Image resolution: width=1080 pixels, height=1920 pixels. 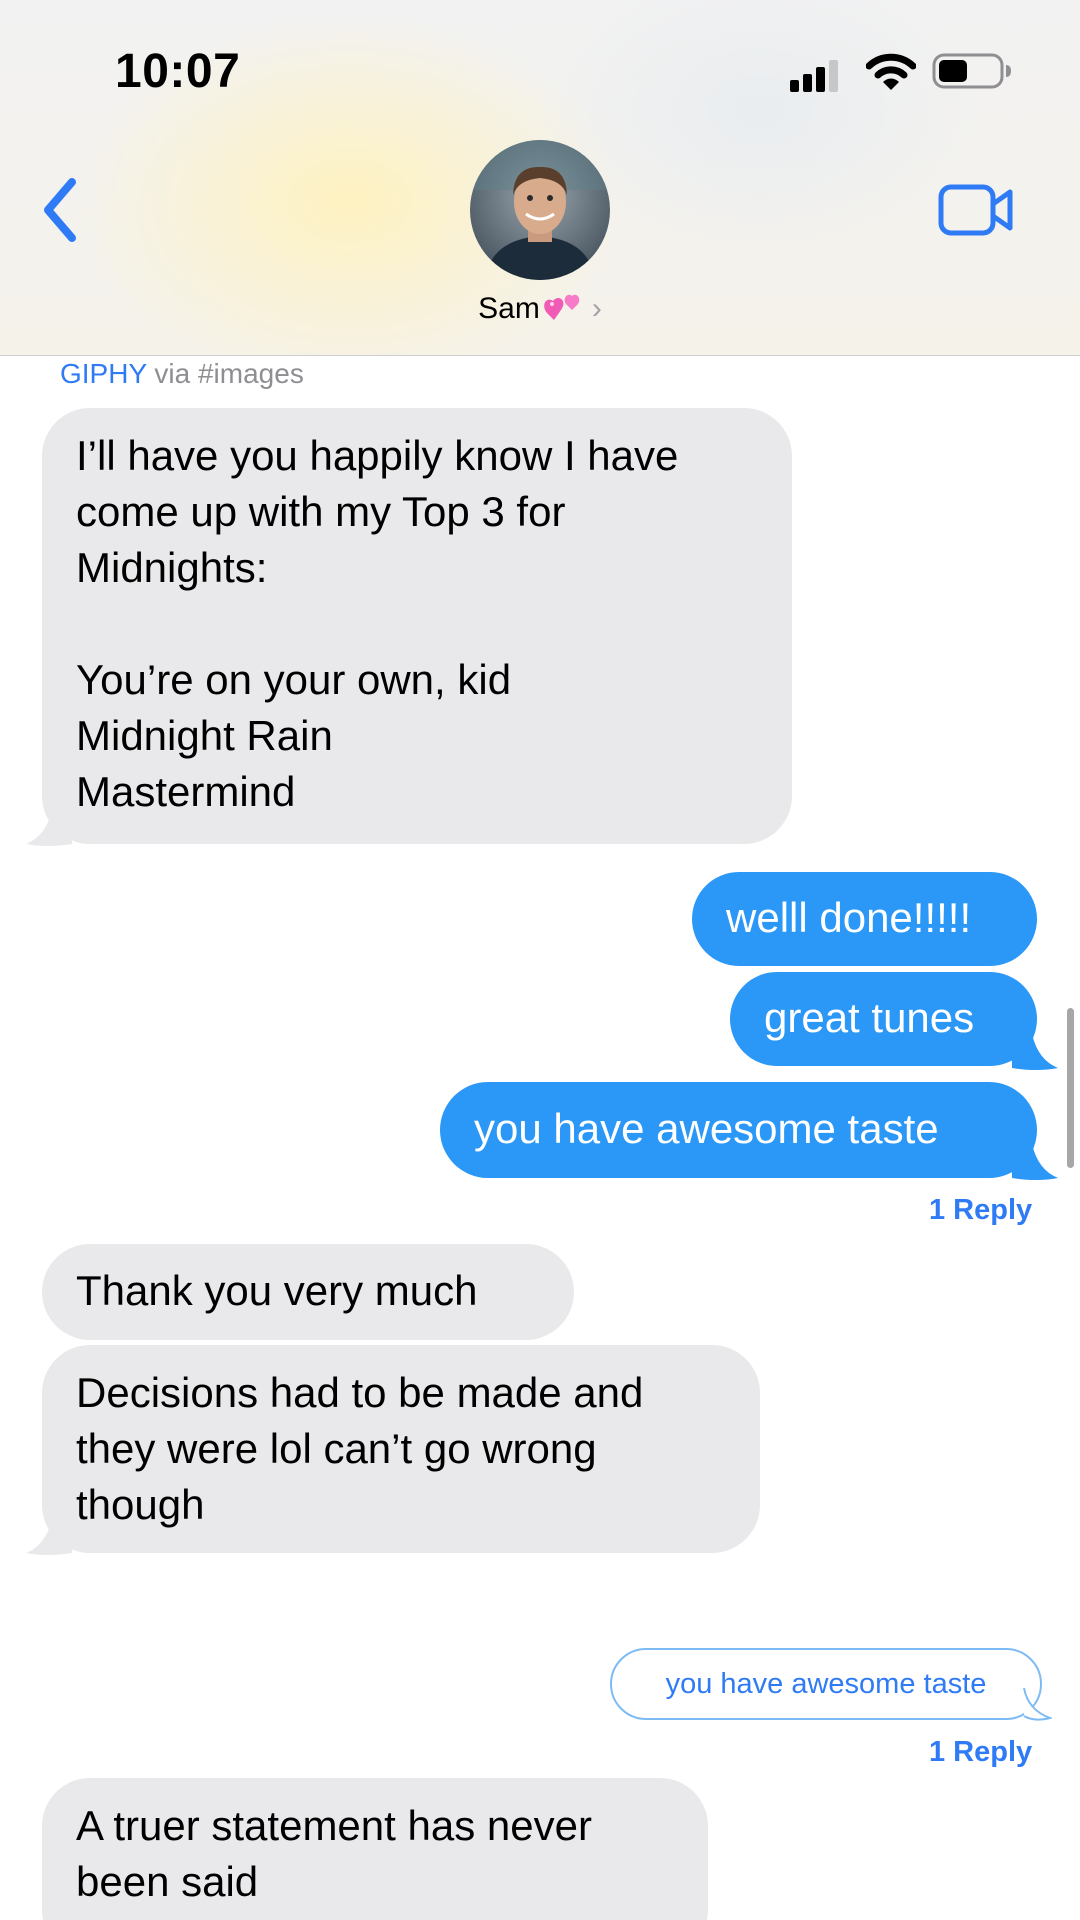 What do you see at coordinates (60, 210) in the screenshot?
I see `back-chevron-icon` at bounding box center [60, 210].